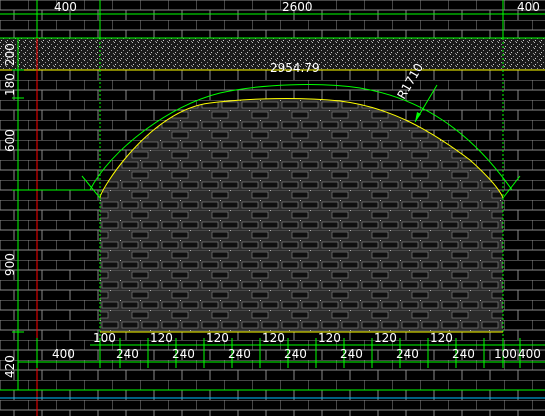 The image size is (545, 416). What do you see at coordinates (65, 7) in the screenshot?
I see `top-dim-left-label: 400` at bounding box center [65, 7].